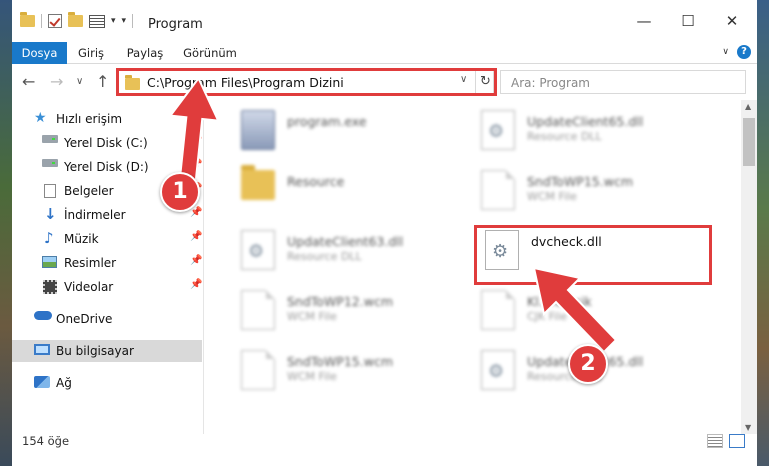 Image resolution: width=769 pixels, height=466 pixels. Describe the element at coordinates (49, 238) in the screenshot. I see `music-icon: ♪` at that location.